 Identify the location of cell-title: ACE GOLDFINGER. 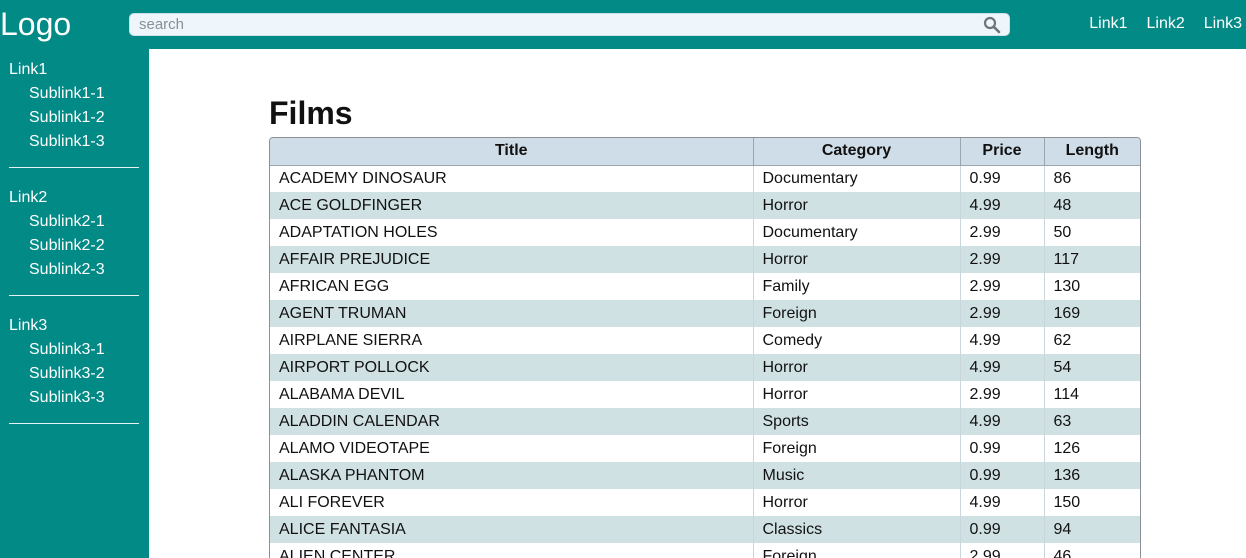
(512, 205).